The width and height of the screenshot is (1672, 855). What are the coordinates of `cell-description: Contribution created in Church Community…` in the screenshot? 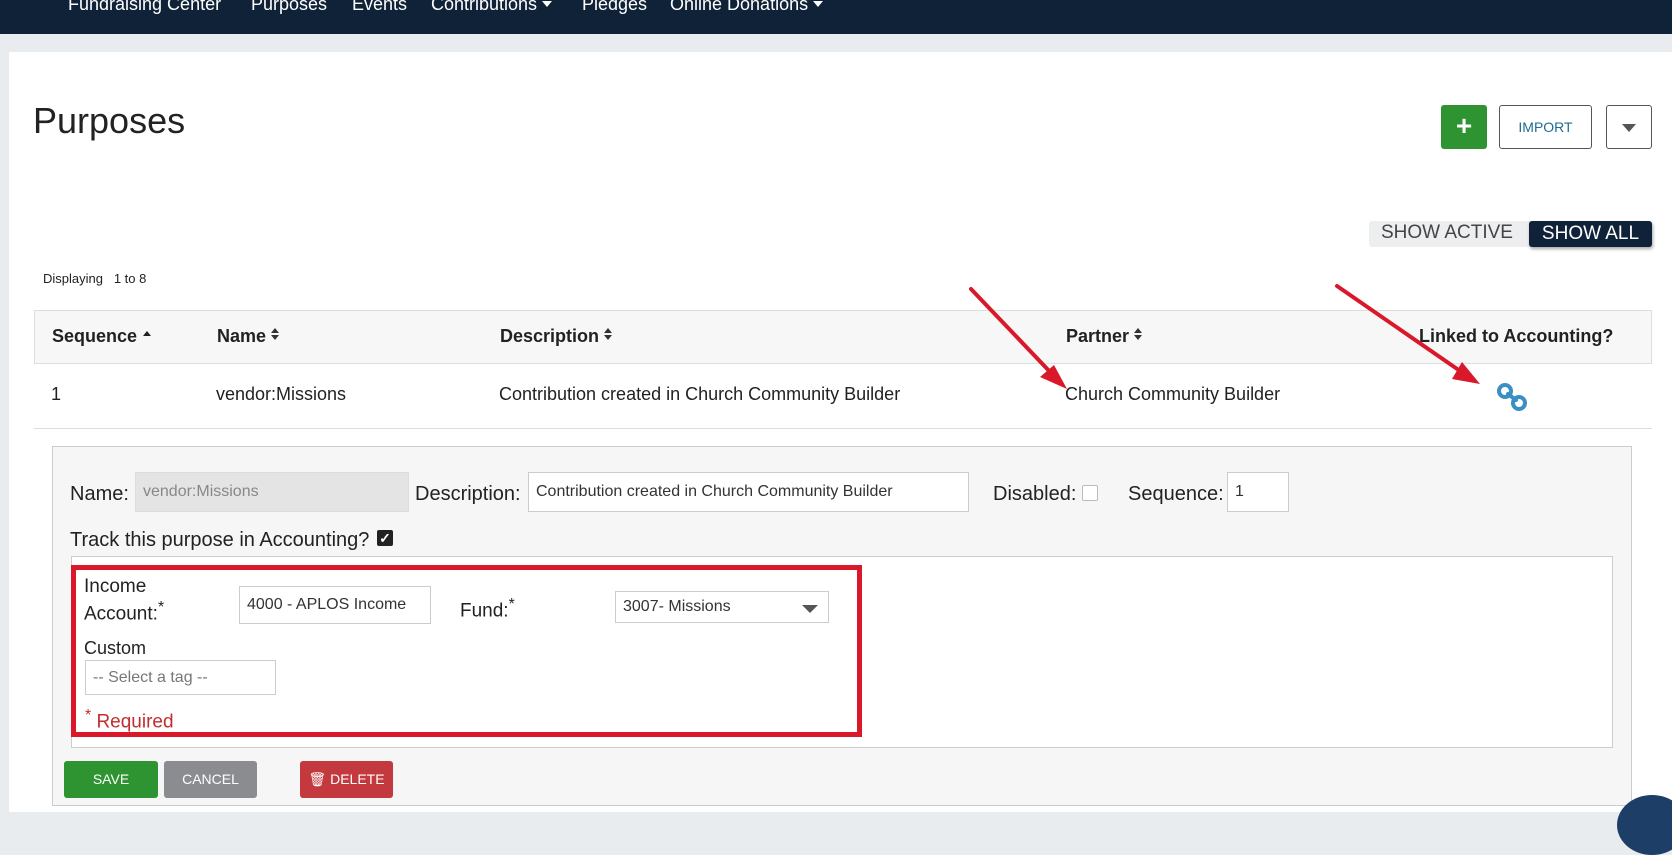 It's located at (700, 394).